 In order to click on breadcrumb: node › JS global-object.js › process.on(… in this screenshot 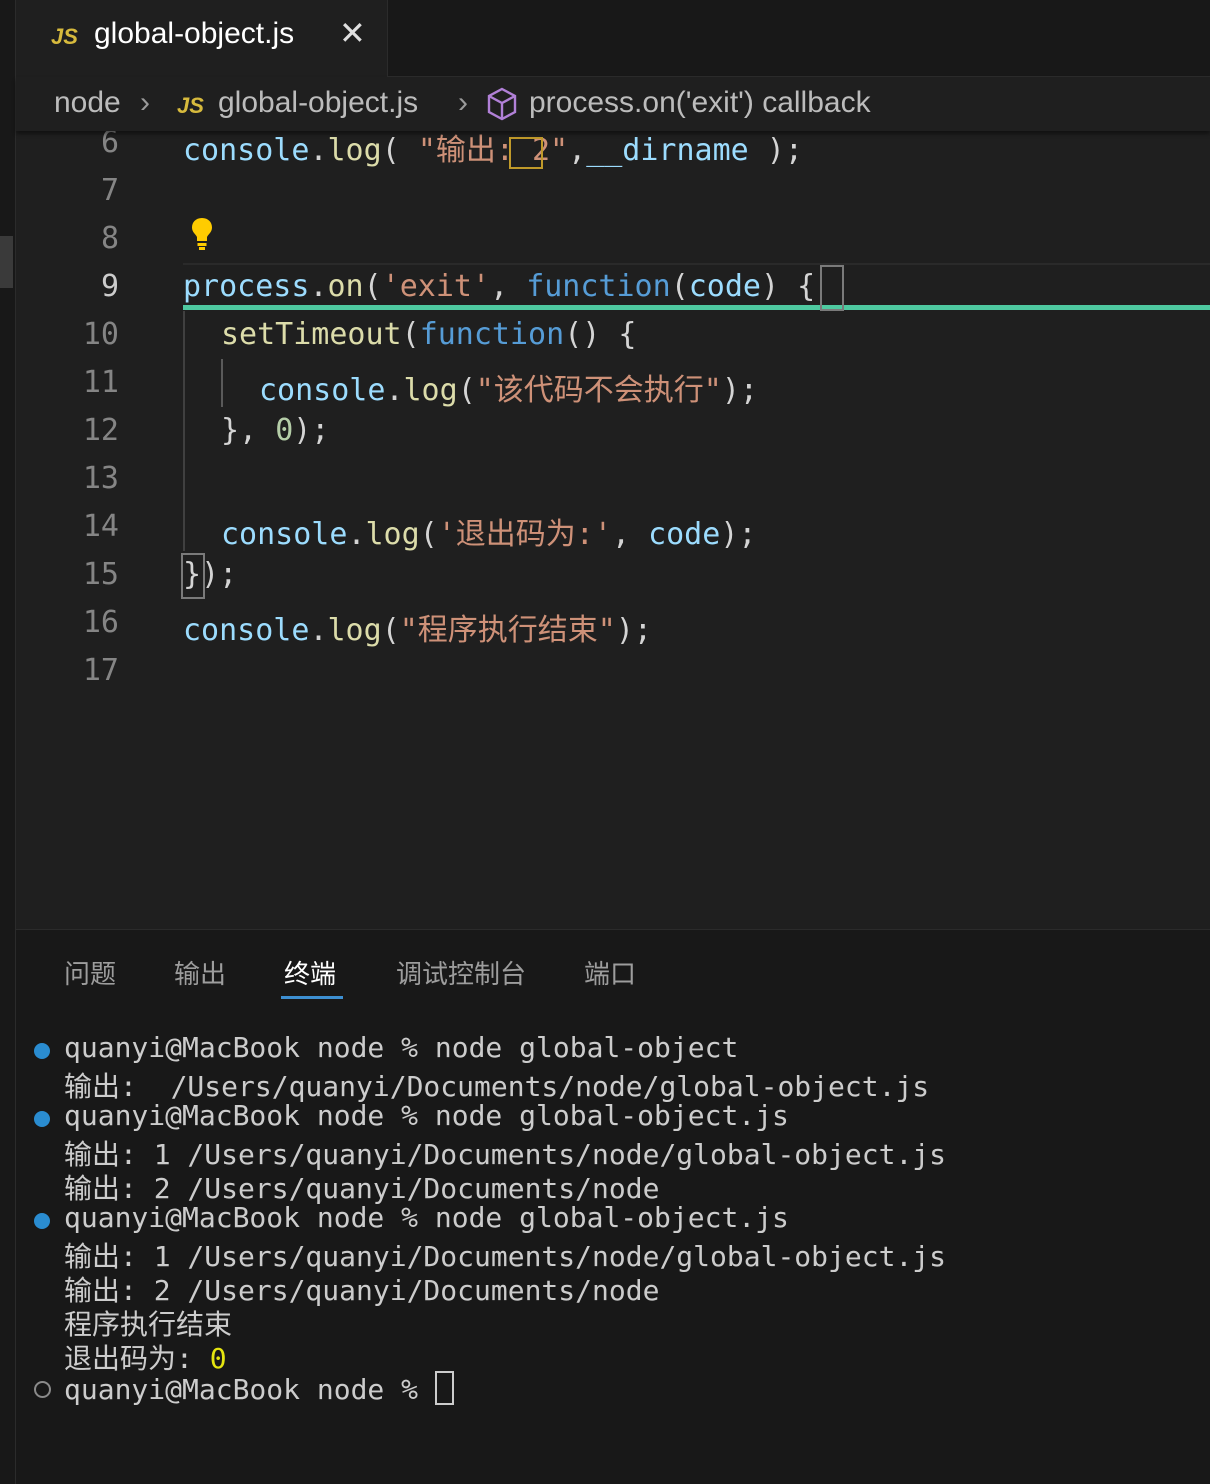, I will do `click(613, 104)`.